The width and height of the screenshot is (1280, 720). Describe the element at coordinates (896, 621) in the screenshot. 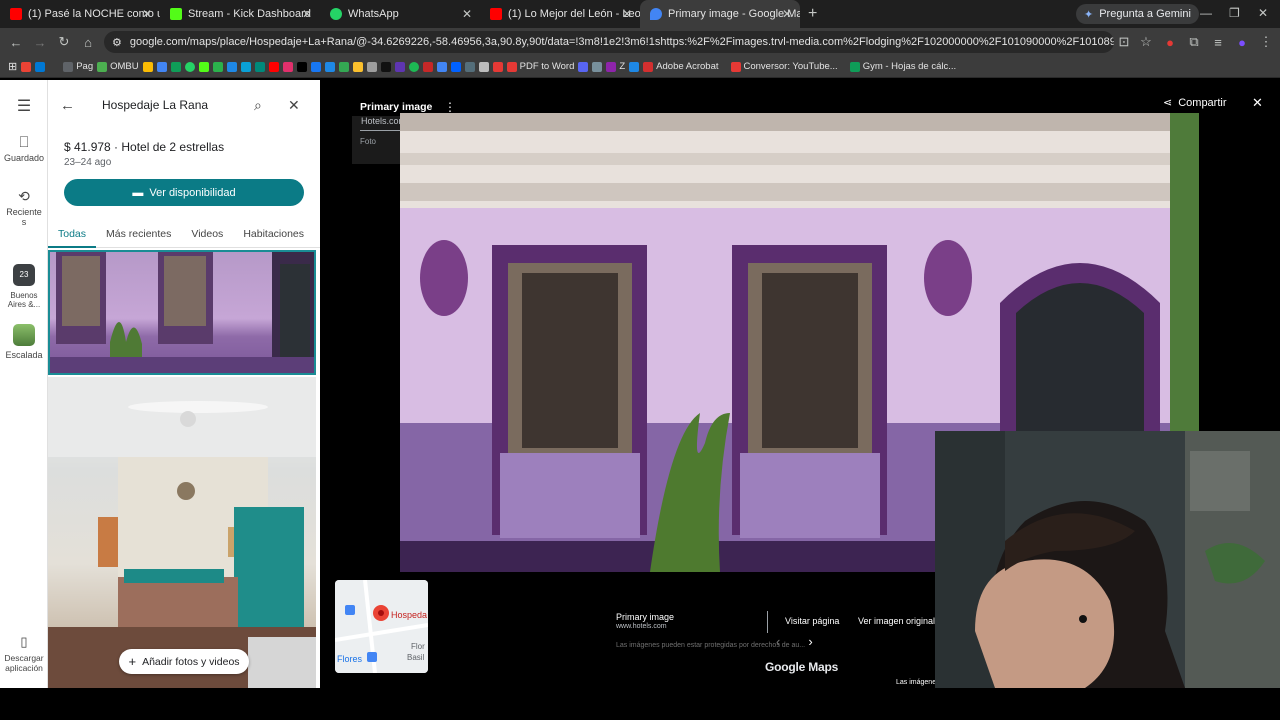

I see `view-original-link: Ver imagen original` at that location.